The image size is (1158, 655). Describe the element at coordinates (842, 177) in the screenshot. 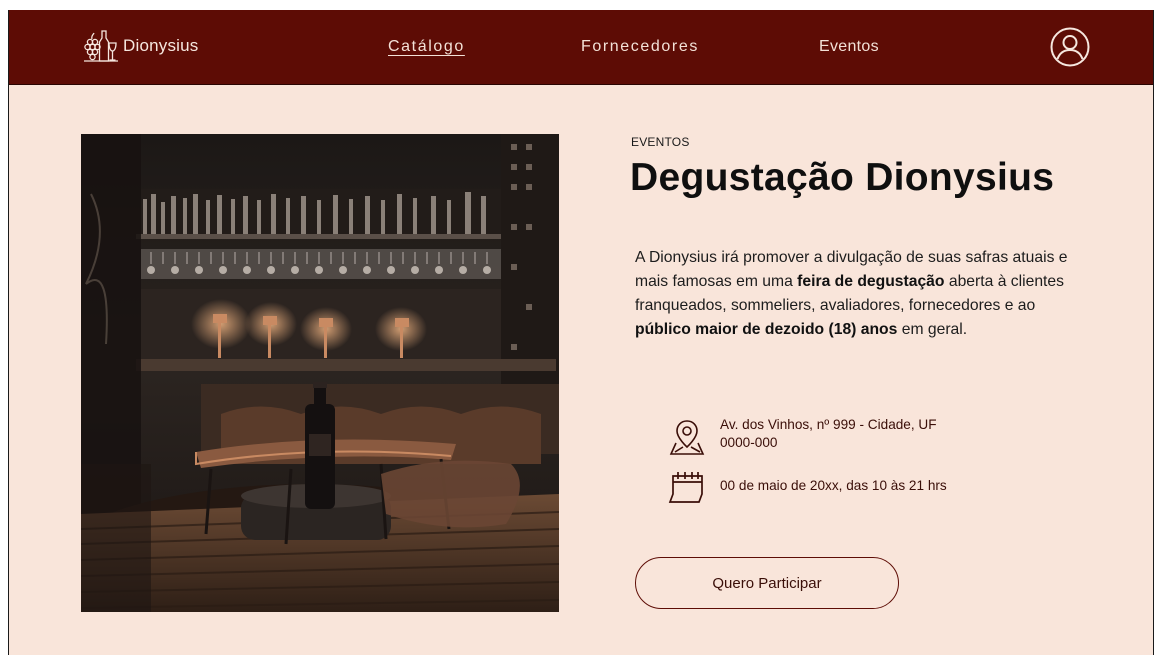

I see `event-title: Degustação Dionysius` at that location.